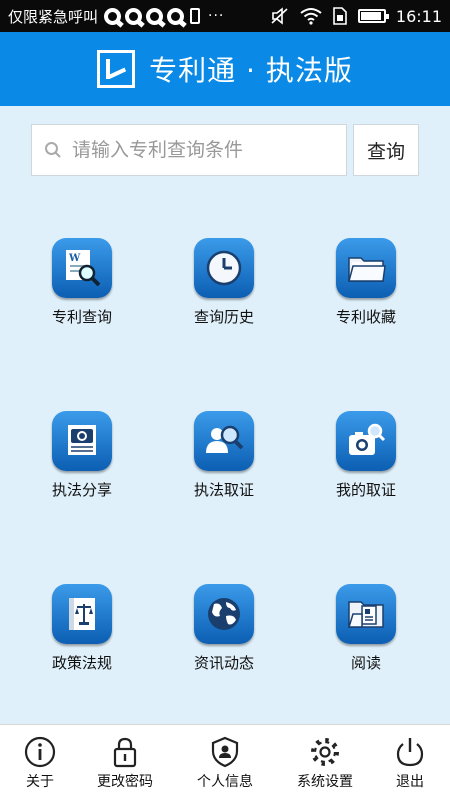  What do you see at coordinates (279, 16) in the screenshot?
I see `mute-icon` at bounding box center [279, 16].